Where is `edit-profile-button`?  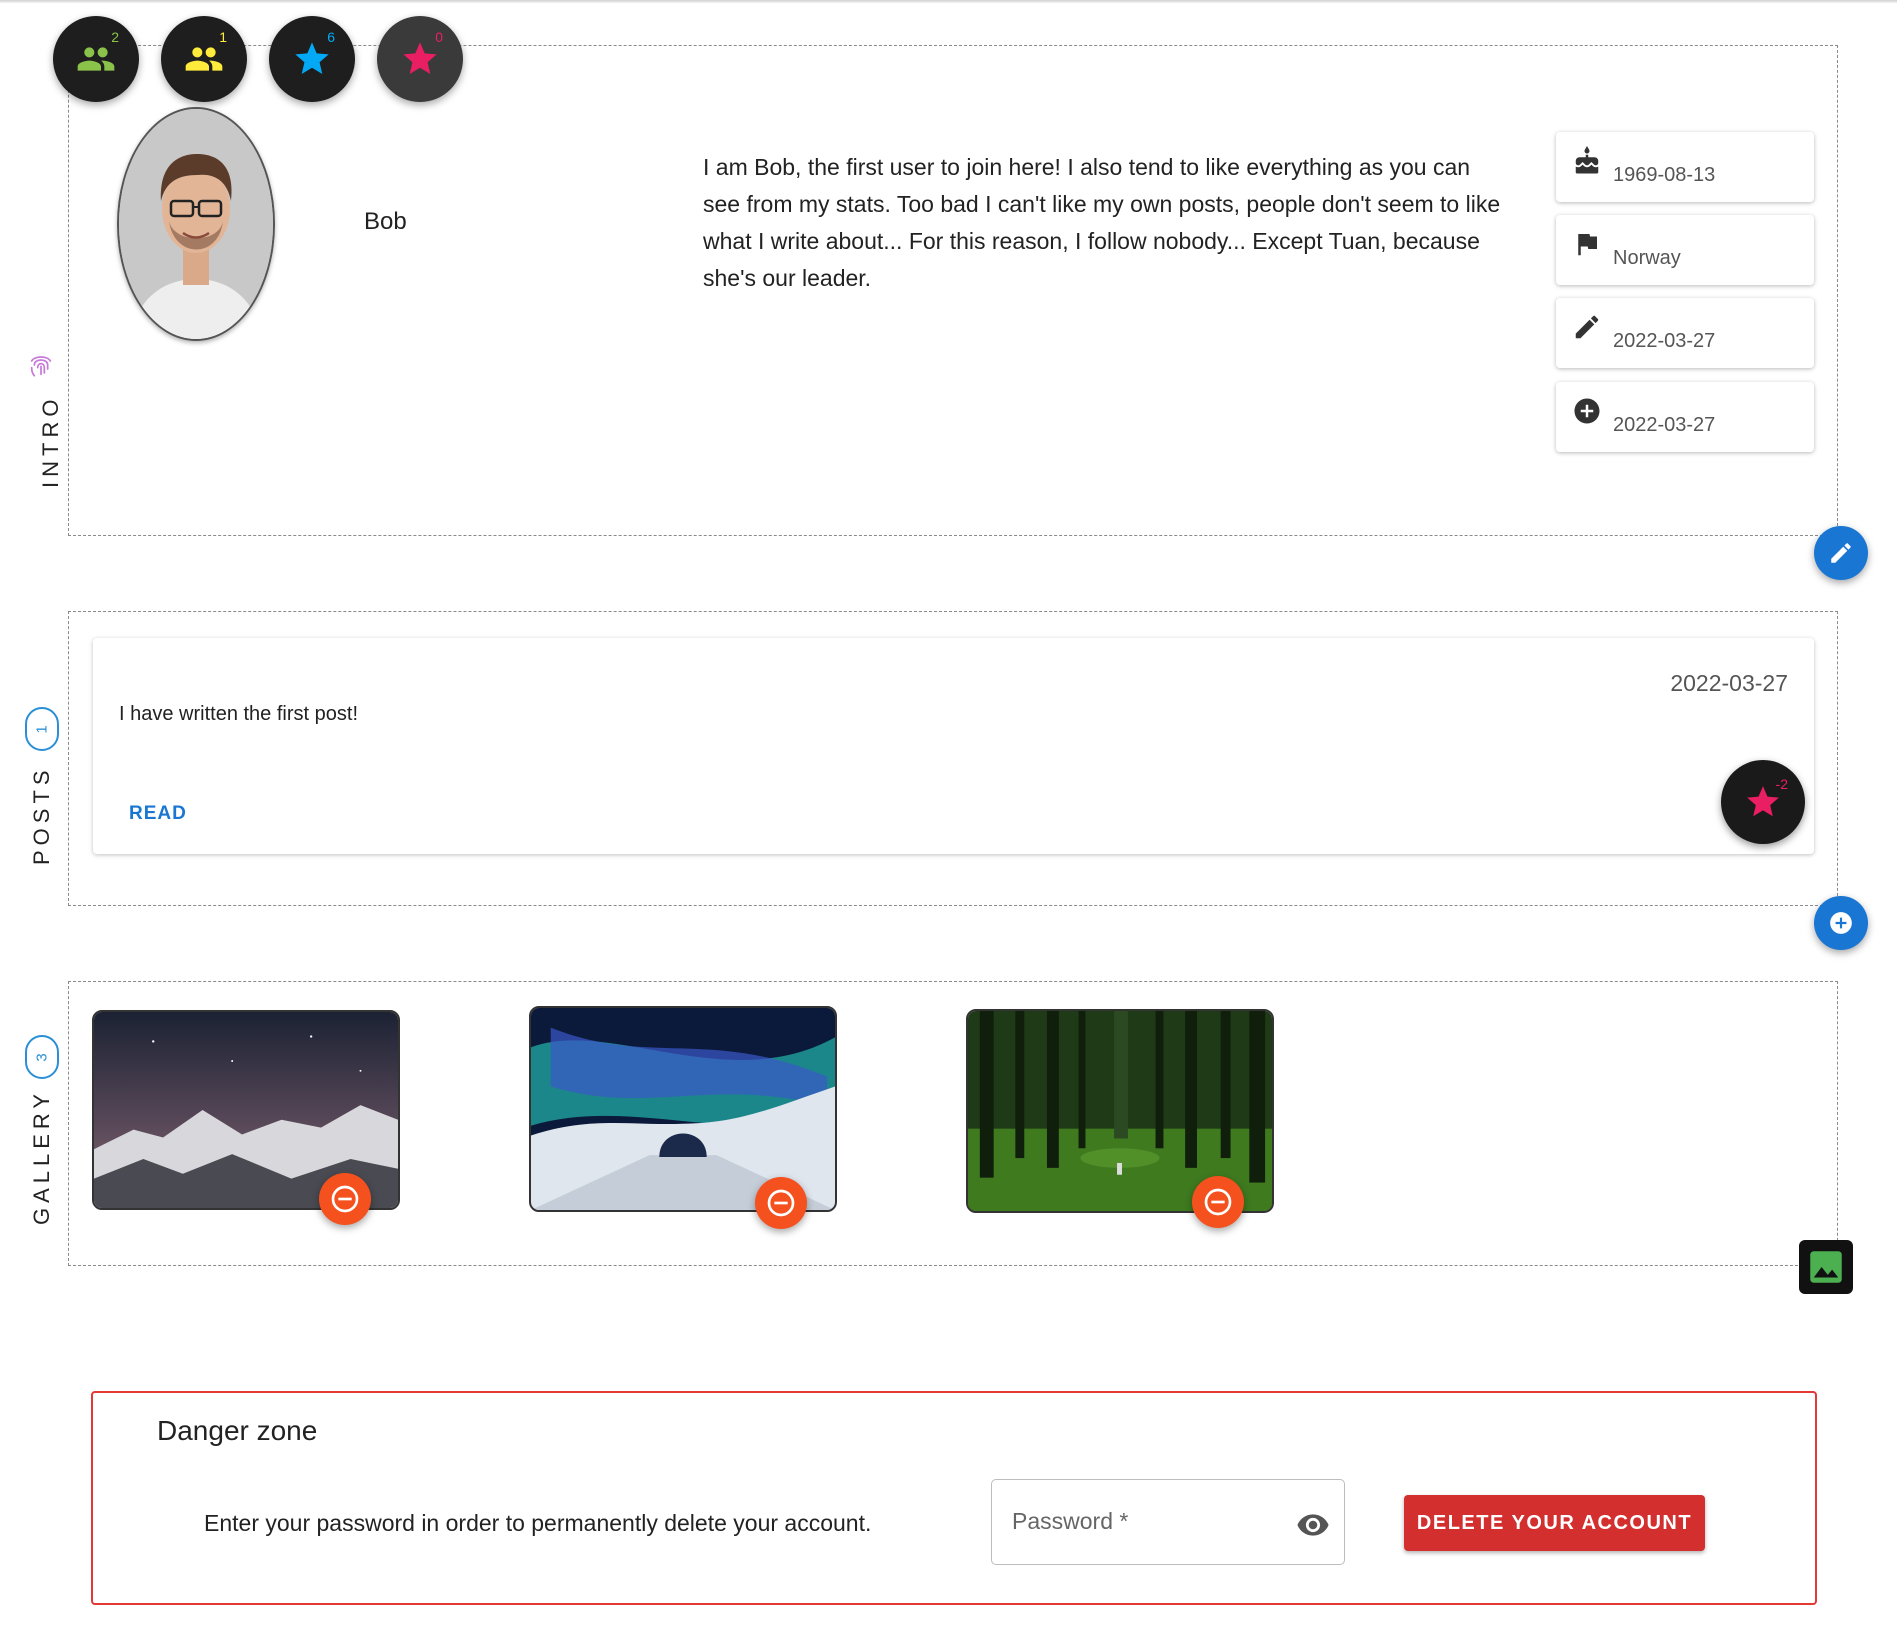
edit-profile-button is located at coordinates (1841, 553).